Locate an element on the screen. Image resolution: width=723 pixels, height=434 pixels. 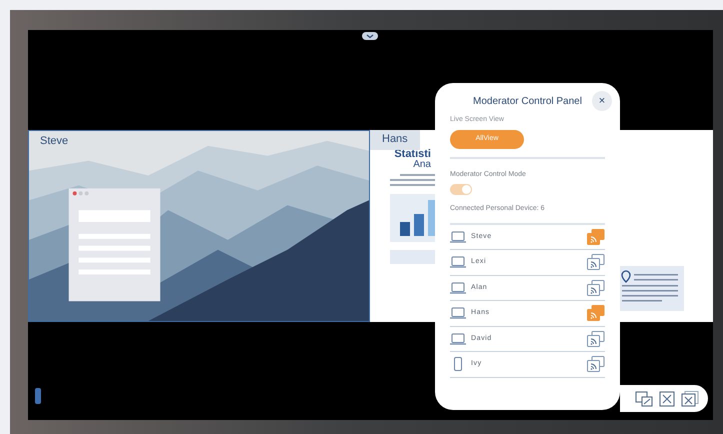
tile-label: Hans is located at coordinates (395, 140).